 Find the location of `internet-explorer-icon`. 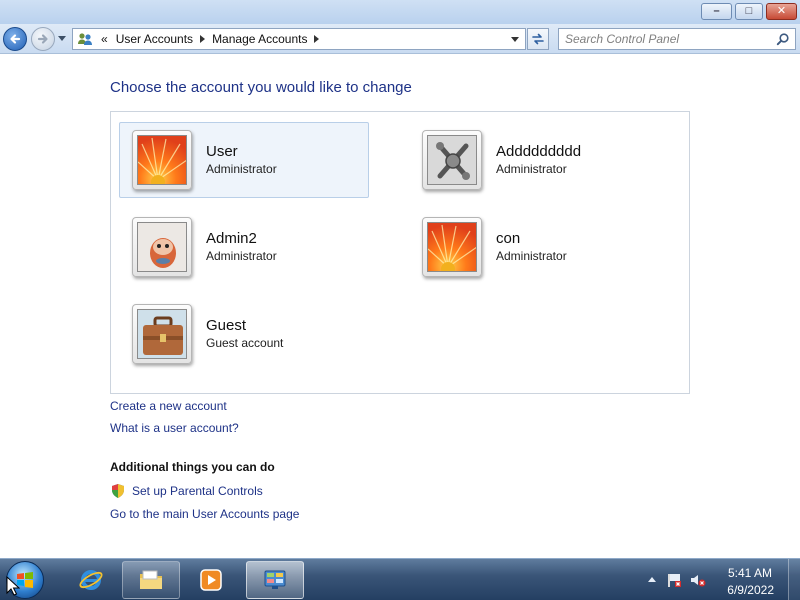

internet-explorer-icon is located at coordinates (91, 580).